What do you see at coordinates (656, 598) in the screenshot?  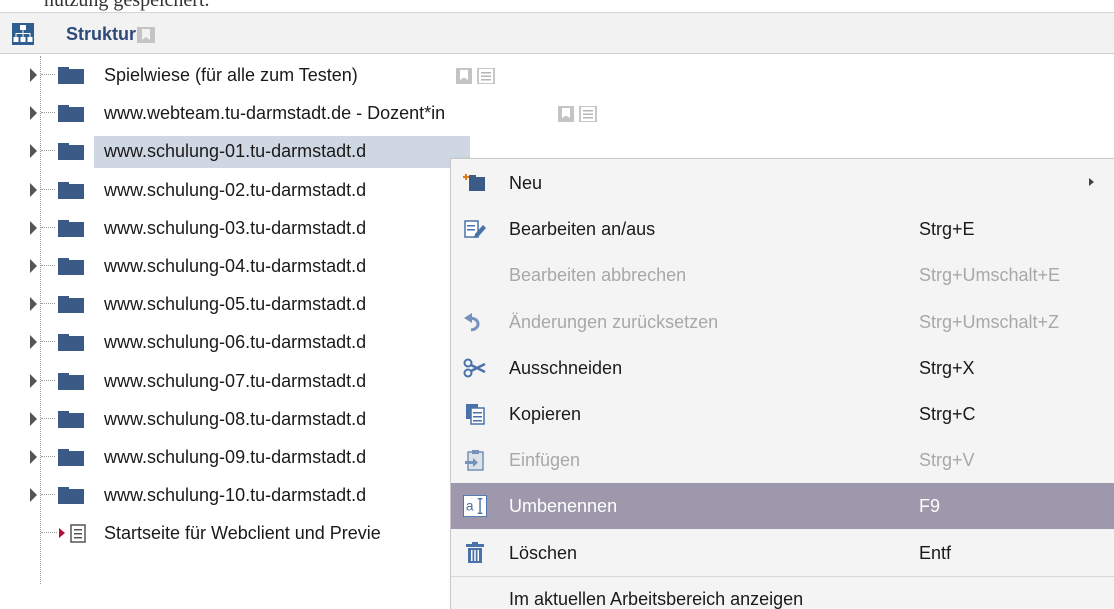 I see `menu-item-label: Im aktuellen Arbeitsbereich anzeigen` at bounding box center [656, 598].